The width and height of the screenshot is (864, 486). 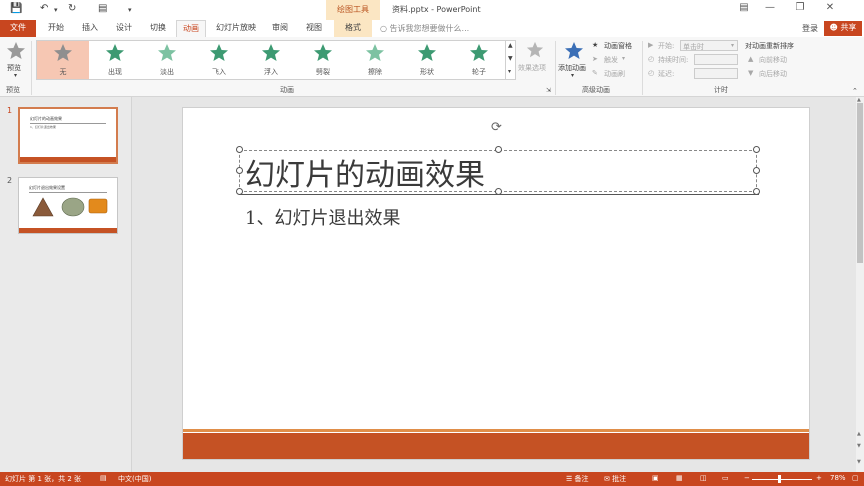 I want to click on animation-fly-in: 飞入, so click(x=219, y=60).